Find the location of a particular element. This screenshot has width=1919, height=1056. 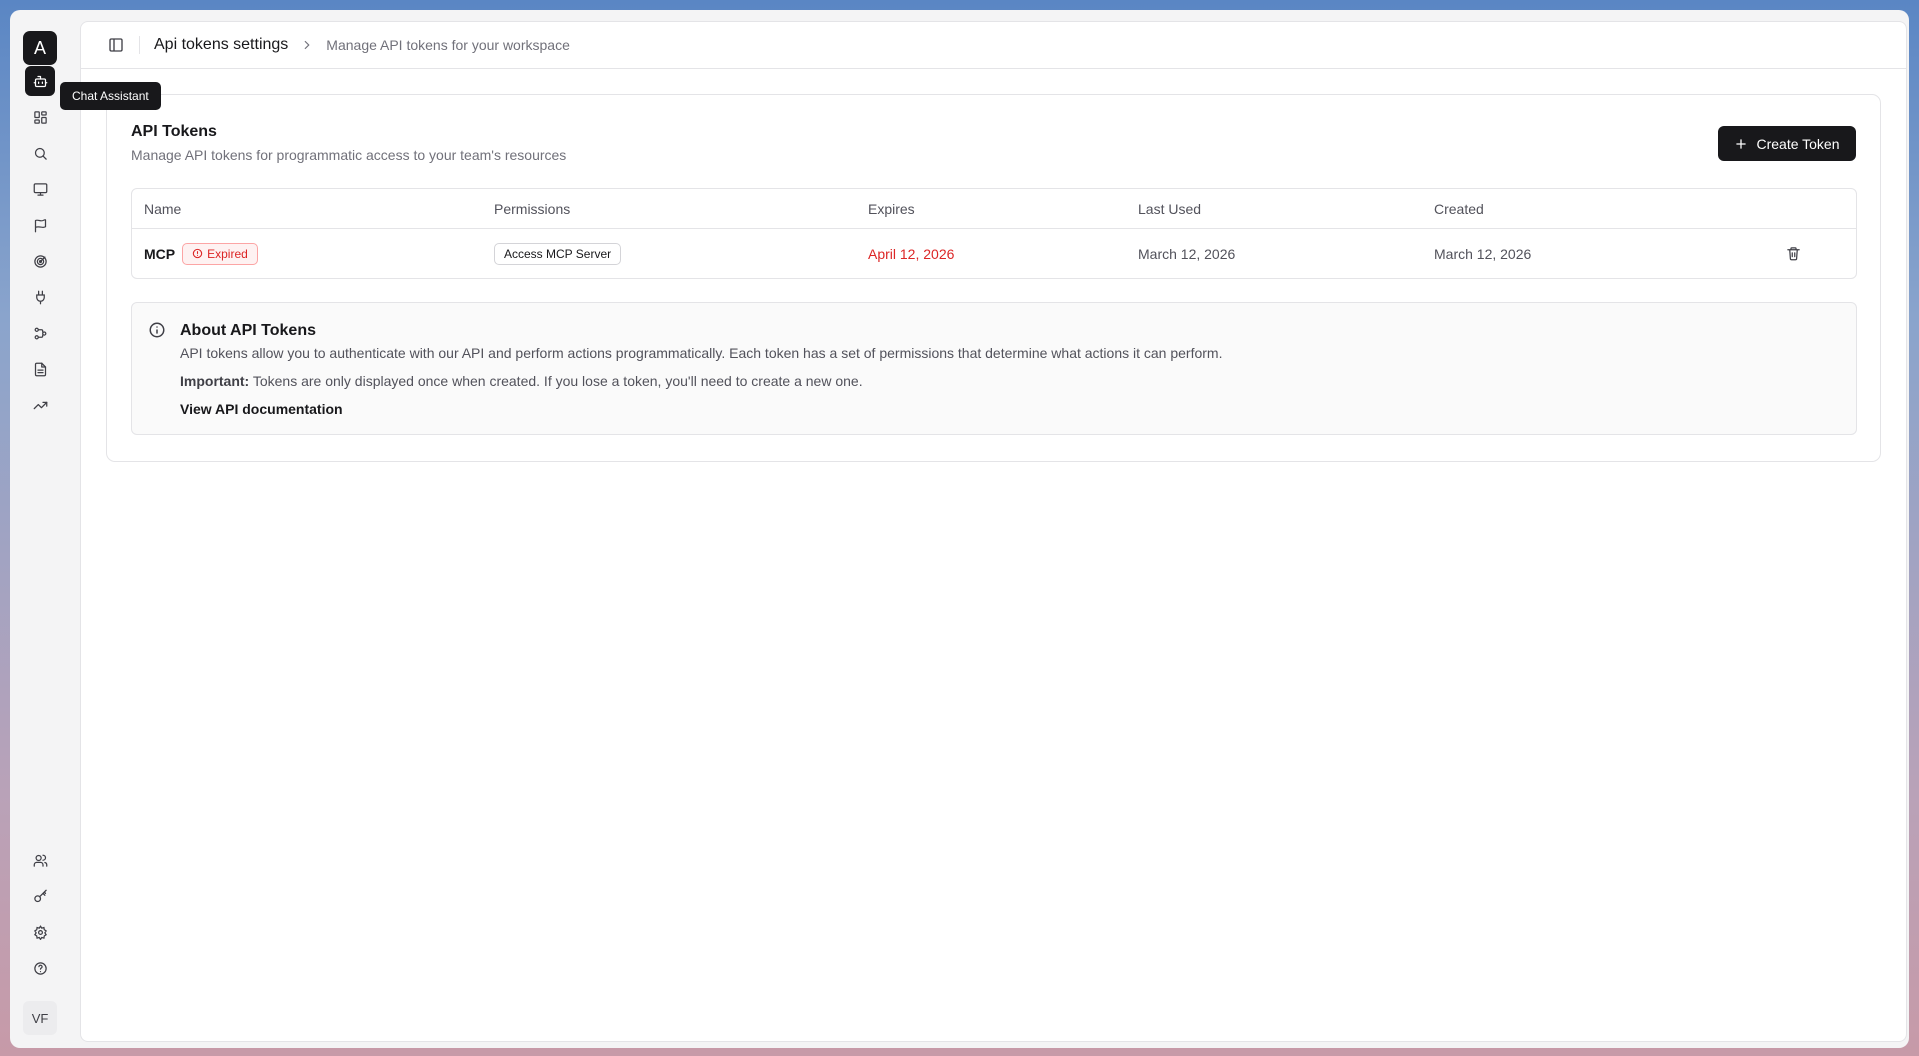

column-header-name: Name is located at coordinates (163, 208).